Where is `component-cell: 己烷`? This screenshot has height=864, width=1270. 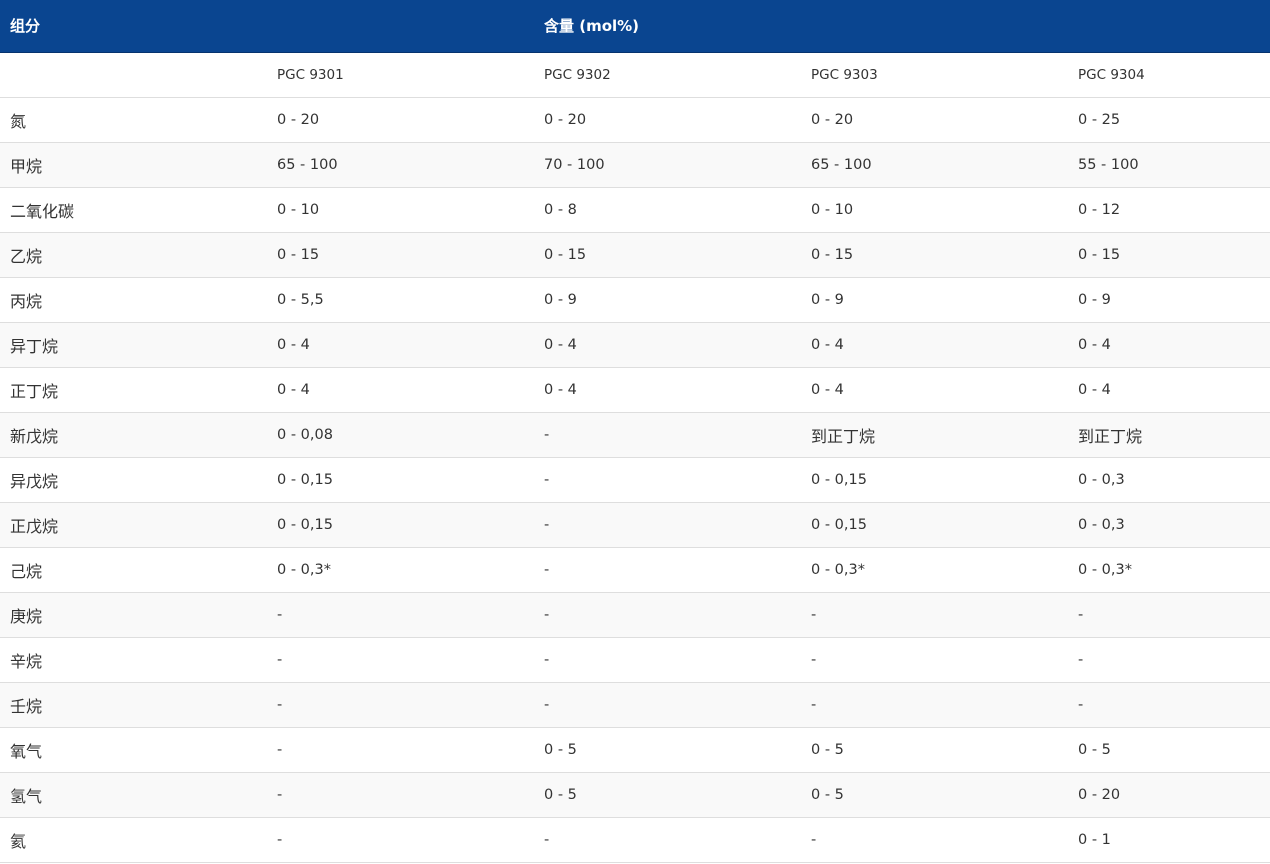 component-cell: 己烷 is located at coordinates (133, 570).